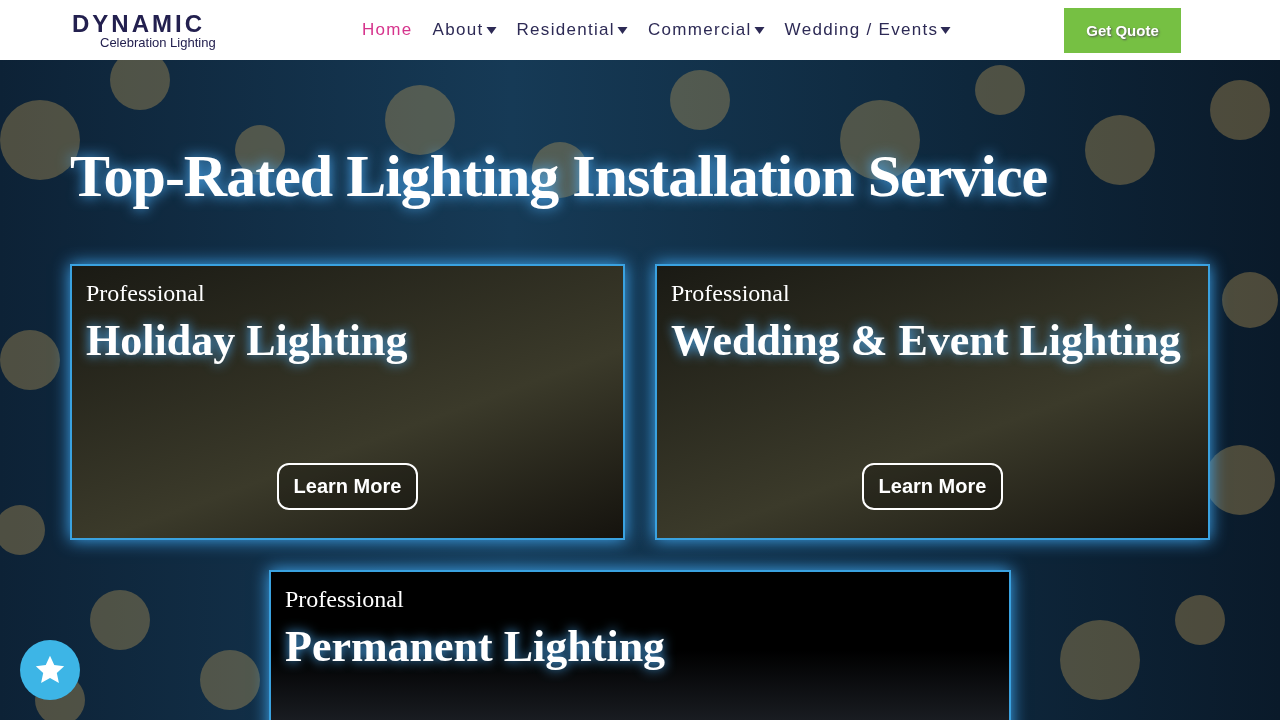  Describe the element at coordinates (475, 646) in the screenshot. I see `card-title: Permanent Lighting` at that location.